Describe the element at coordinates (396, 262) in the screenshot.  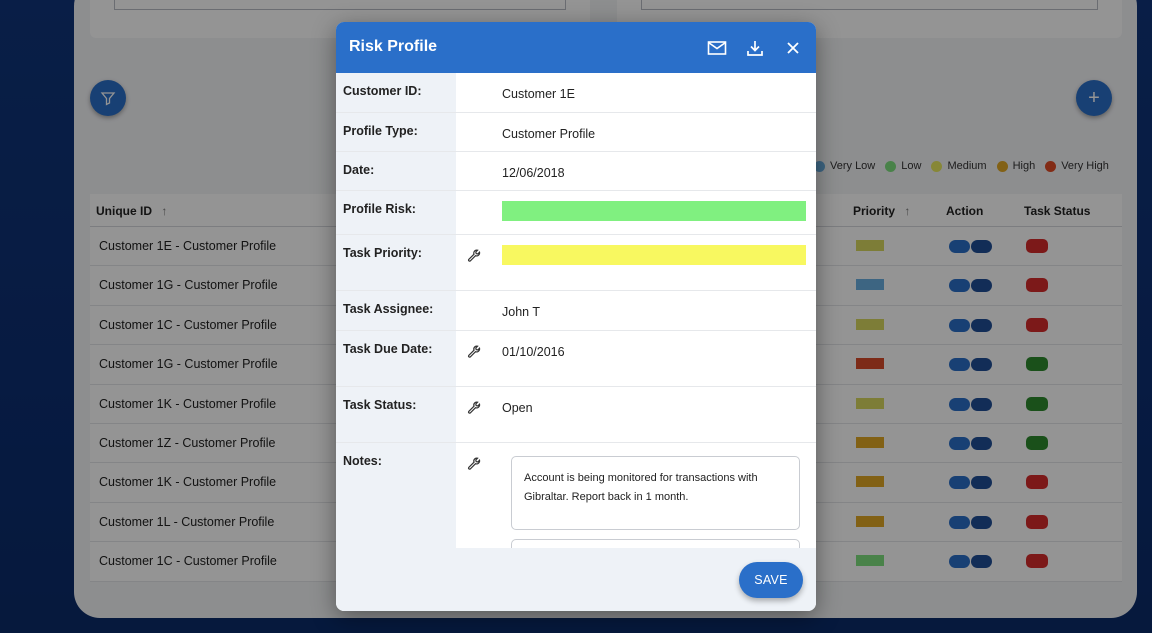
I see `label-task-priority: Task Priority:` at that location.